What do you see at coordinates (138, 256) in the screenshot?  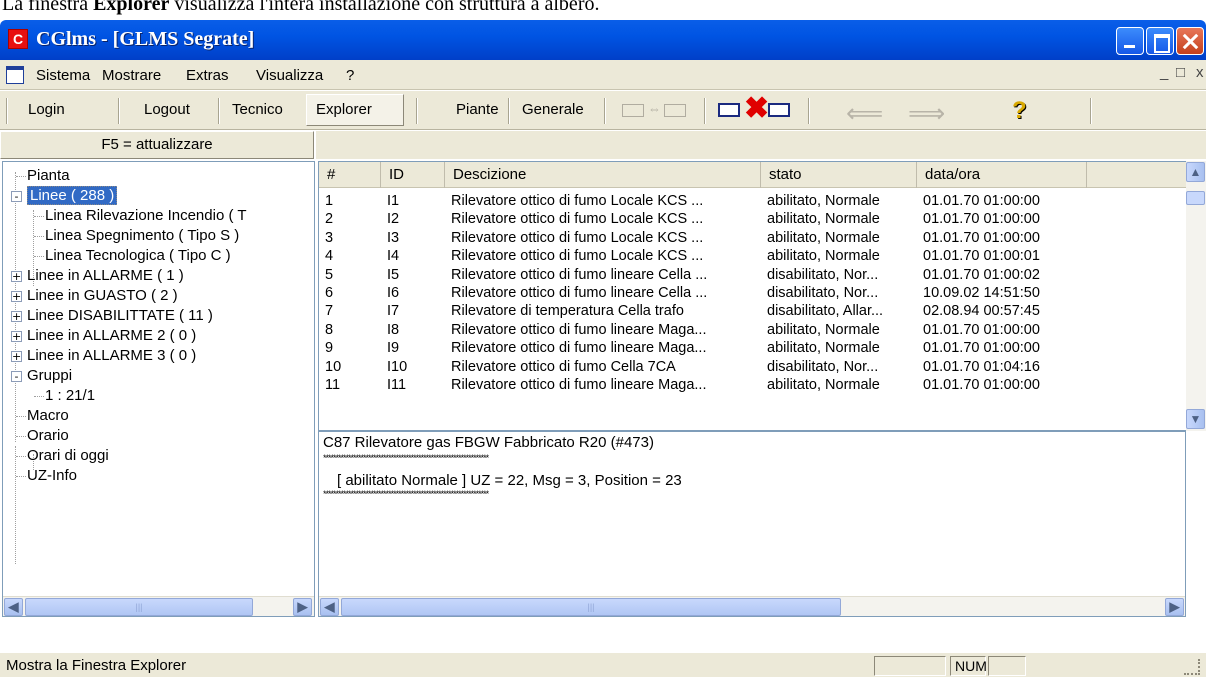 I see `tree-item: Linea Tecnologica ( Tipo C )` at bounding box center [138, 256].